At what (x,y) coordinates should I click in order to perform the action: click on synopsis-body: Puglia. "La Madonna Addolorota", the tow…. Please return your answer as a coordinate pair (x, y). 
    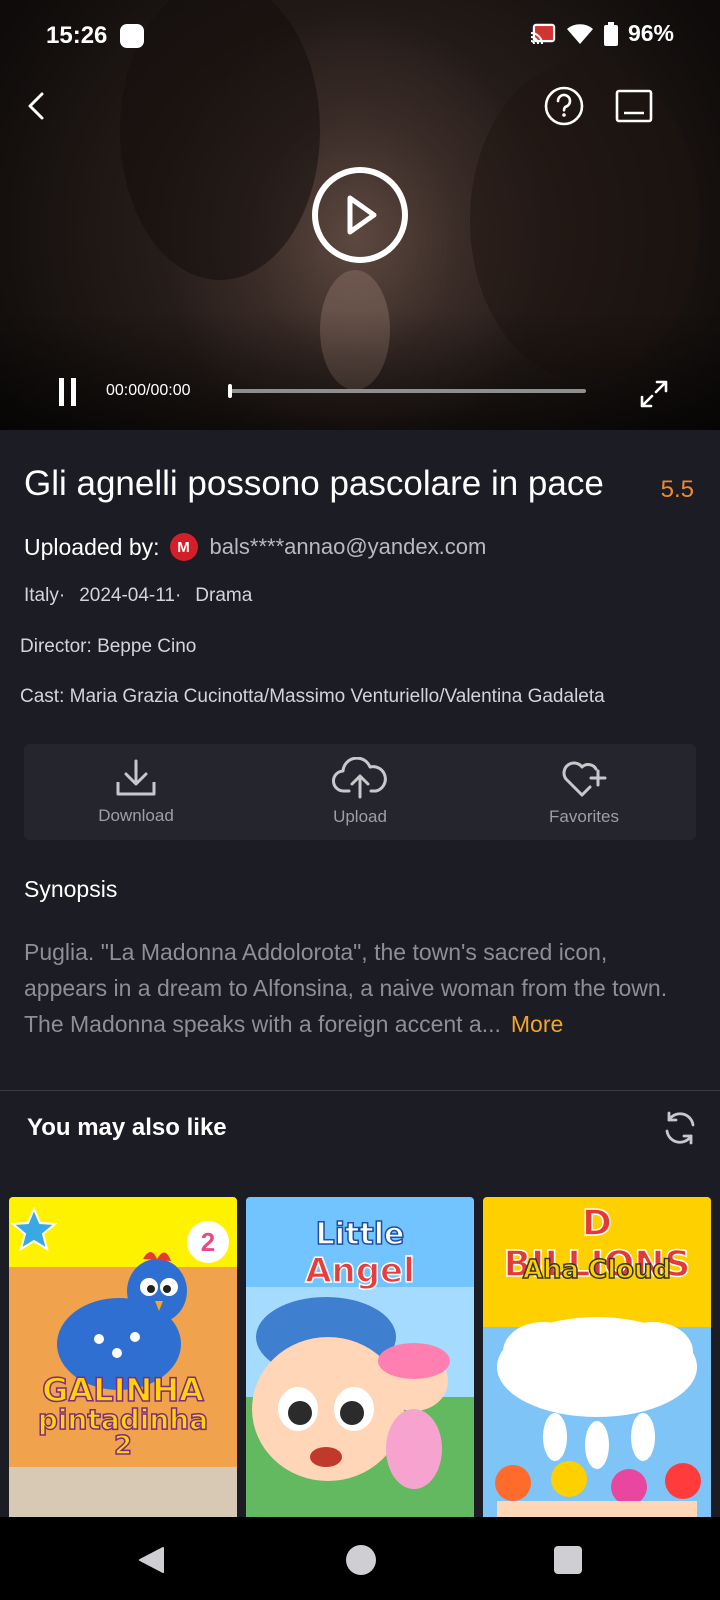
    Looking at the image, I should click on (346, 988).